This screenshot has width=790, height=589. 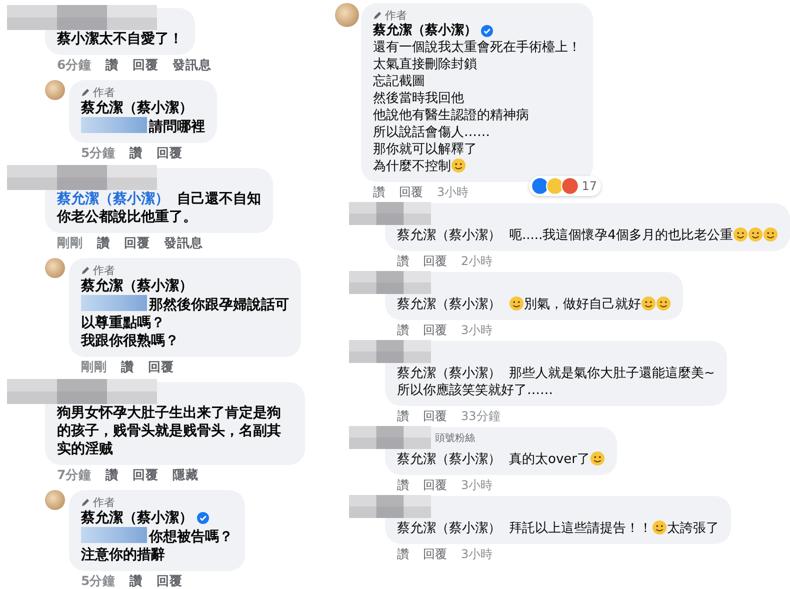 What do you see at coordinates (480, 416) in the screenshot?
I see `timestamp: 33分鐘` at bounding box center [480, 416].